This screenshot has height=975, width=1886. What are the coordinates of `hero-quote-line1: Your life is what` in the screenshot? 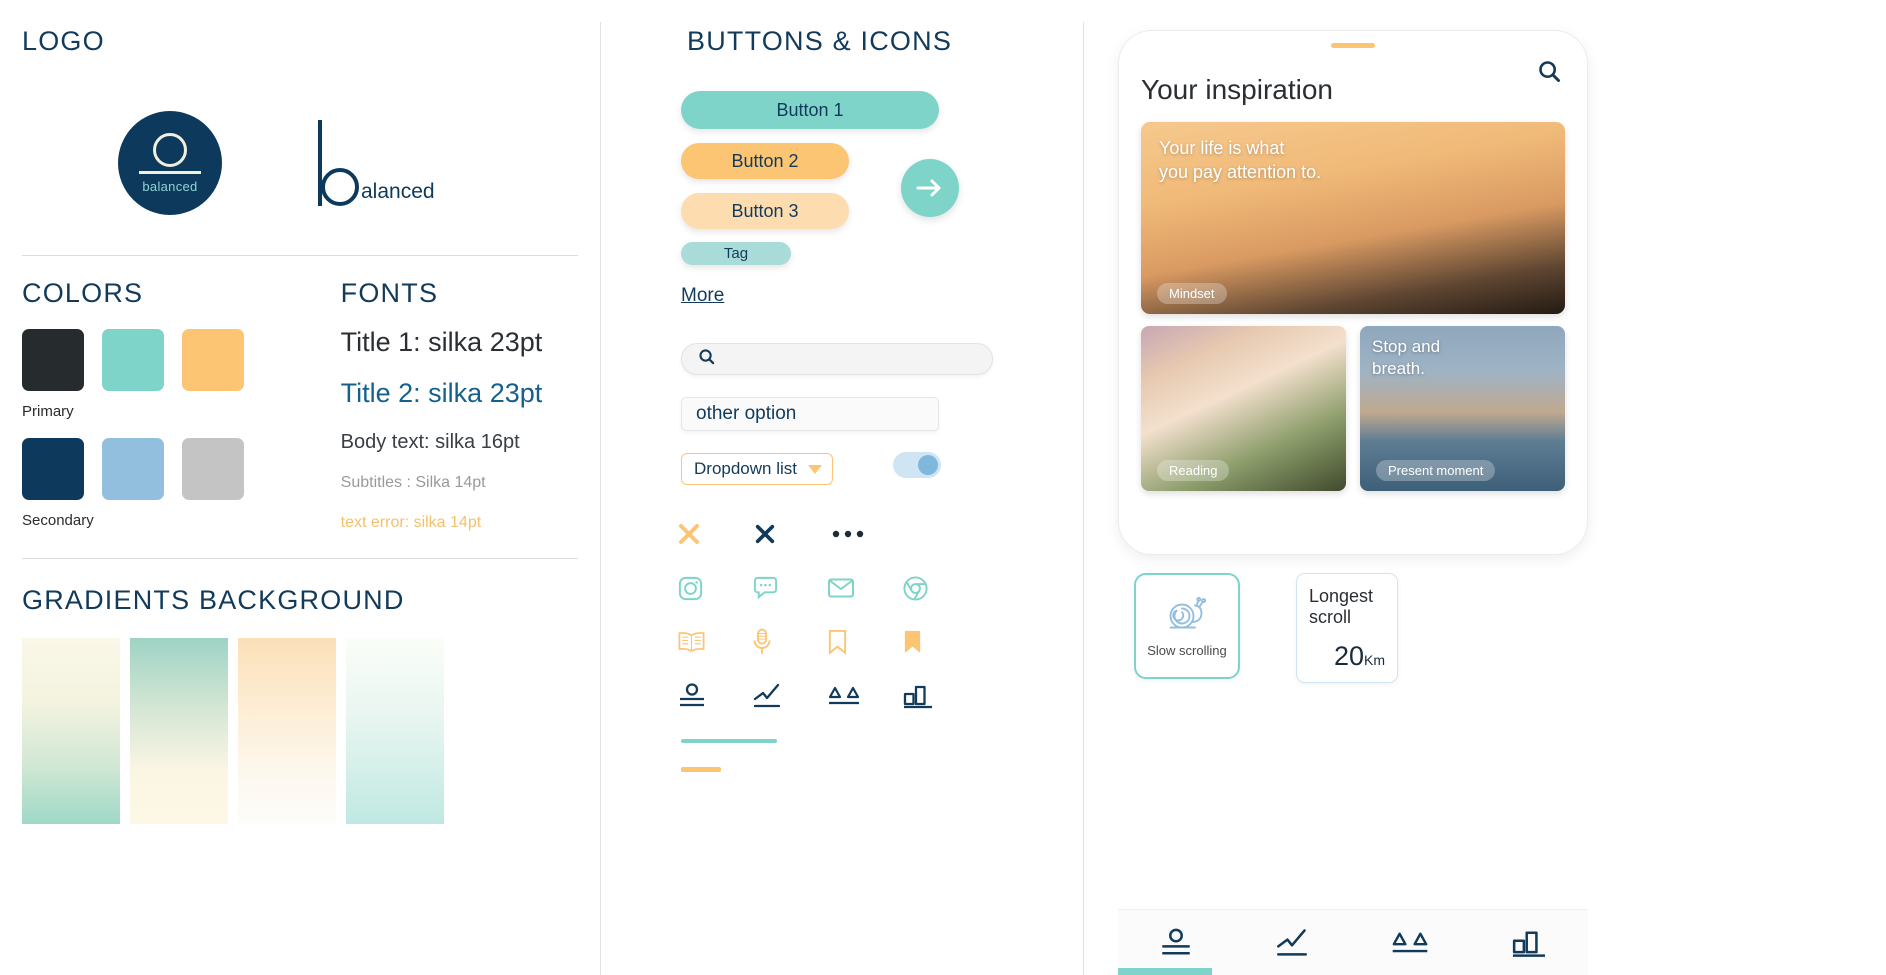 It's located at (1222, 148).